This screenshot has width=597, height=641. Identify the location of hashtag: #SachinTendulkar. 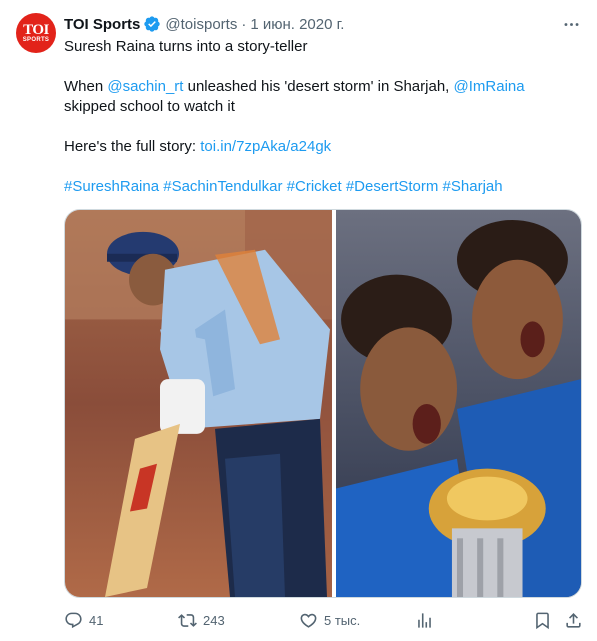
(222, 186).